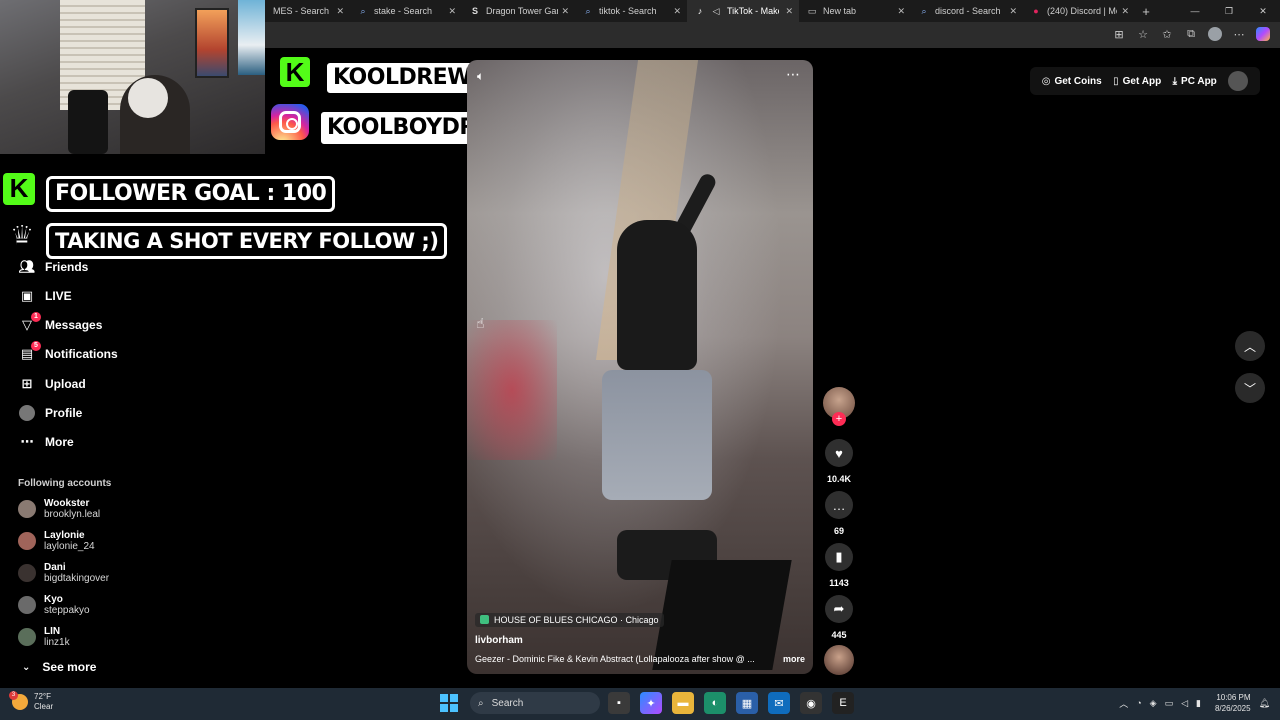 The width and height of the screenshot is (1280, 720). I want to click on share-button: ➦, so click(839, 609).